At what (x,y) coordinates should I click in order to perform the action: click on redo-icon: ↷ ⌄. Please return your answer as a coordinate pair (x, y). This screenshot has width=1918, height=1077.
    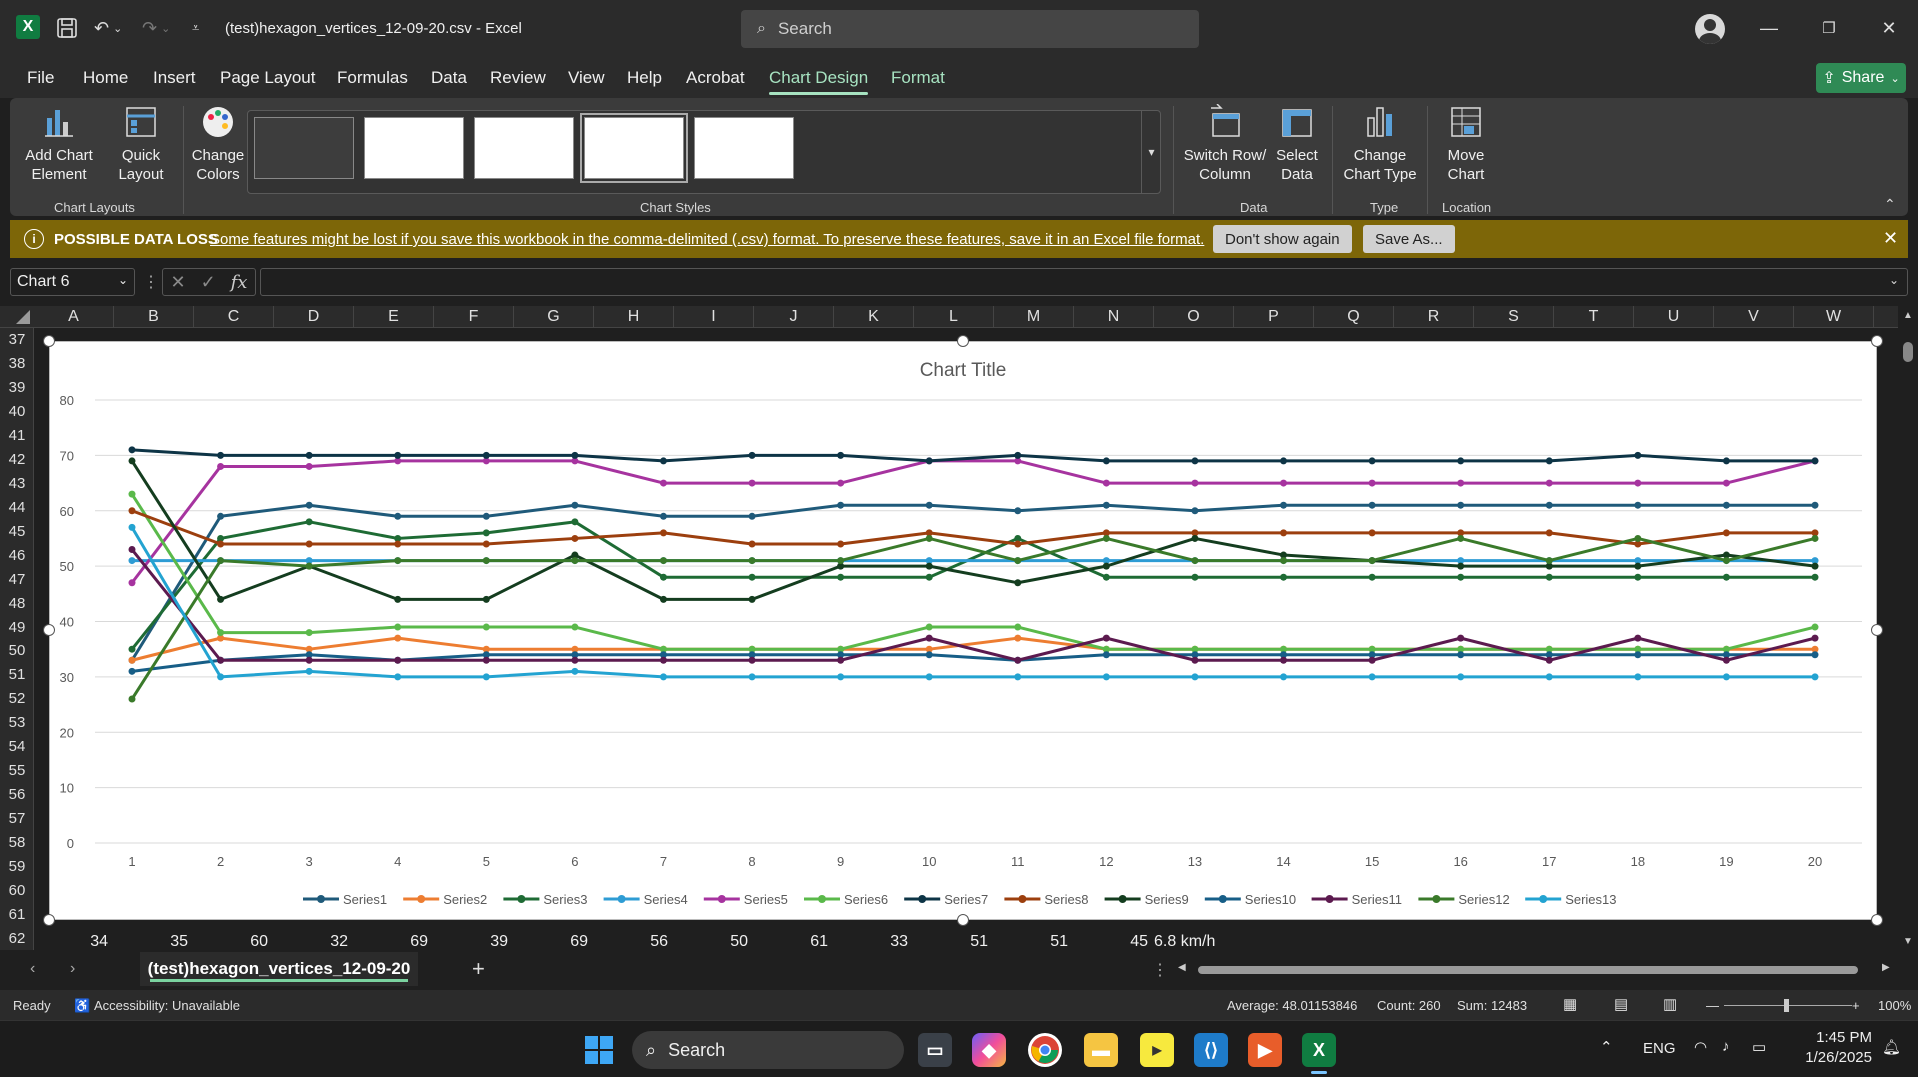
    Looking at the image, I should click on (156, 28).